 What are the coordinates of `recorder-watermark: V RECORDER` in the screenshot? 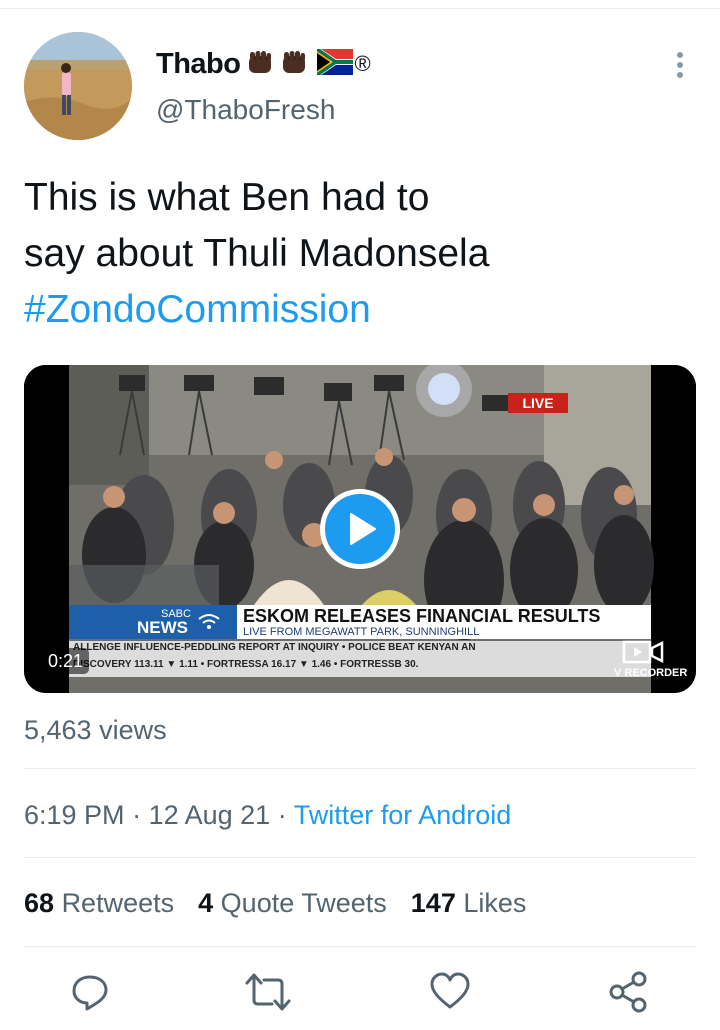 It's located at (654, 660).